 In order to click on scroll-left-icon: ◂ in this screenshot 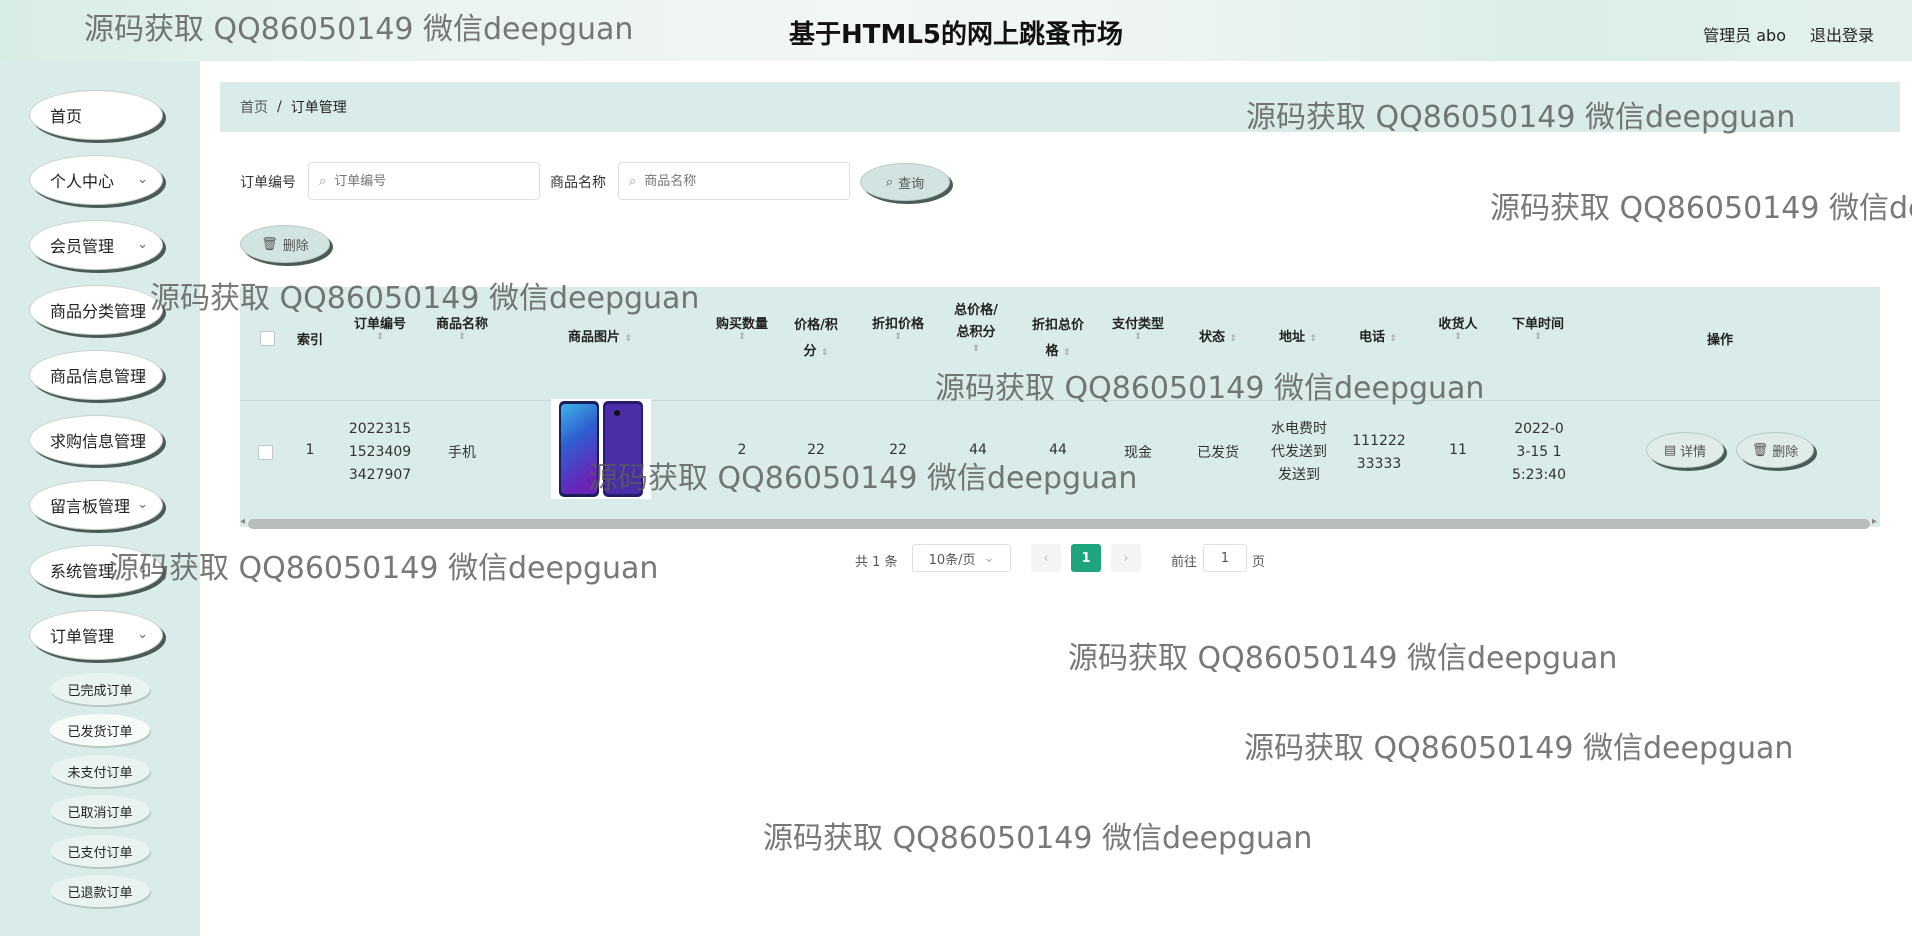, I will do `click(242, 521)`.